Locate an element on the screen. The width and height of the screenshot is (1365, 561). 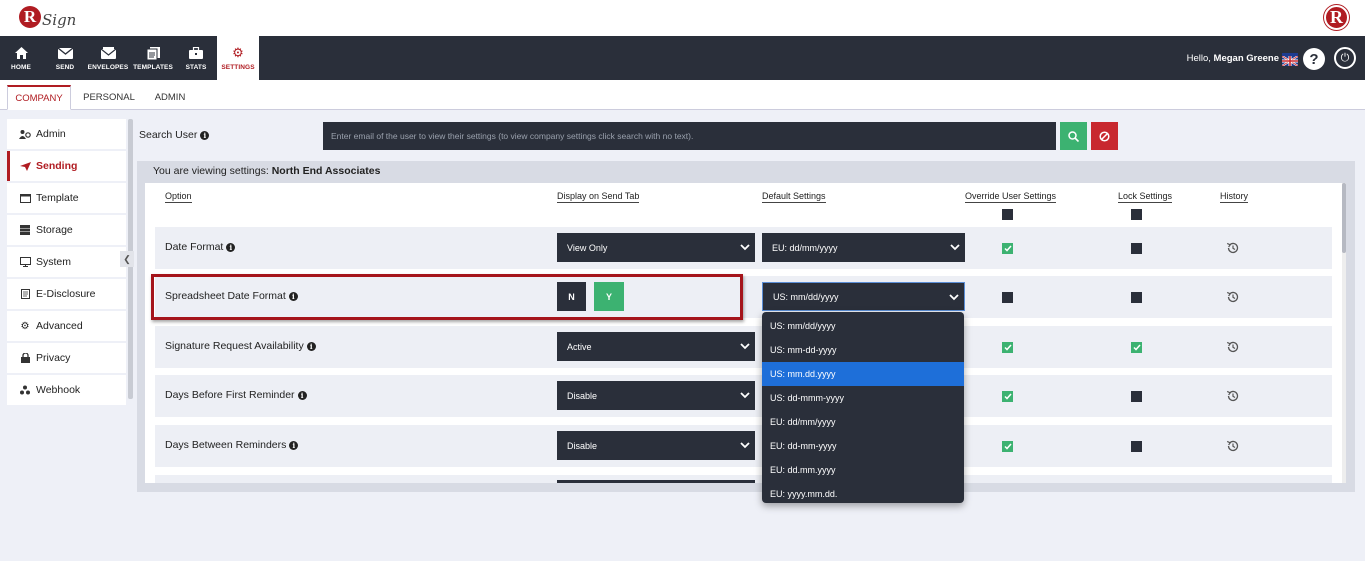
nav-templates: TEMPLATES is located at coordinates (153, 58).